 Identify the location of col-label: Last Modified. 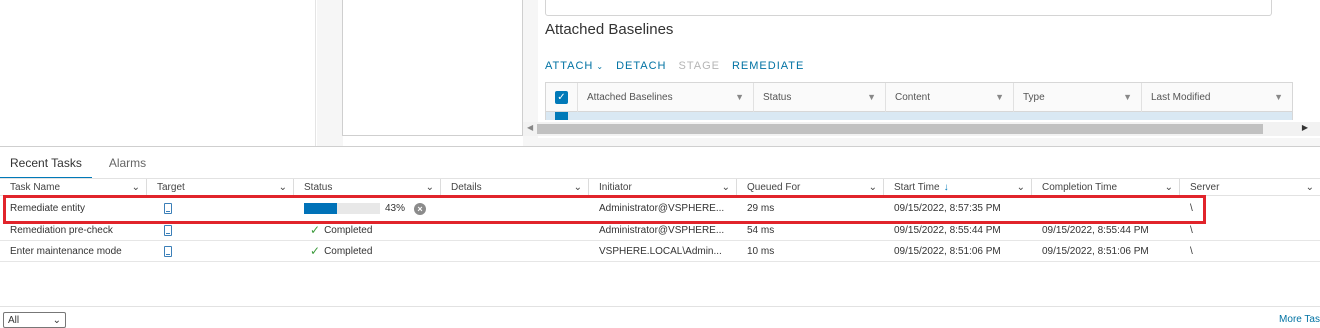
(1181, 97).